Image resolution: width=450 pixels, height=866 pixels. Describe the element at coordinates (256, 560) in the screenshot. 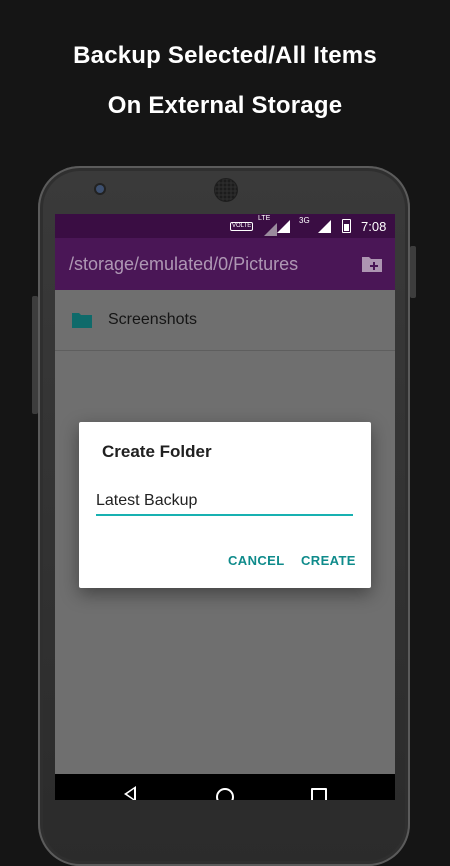

I see `cancel-button: CANCEL` at that location.